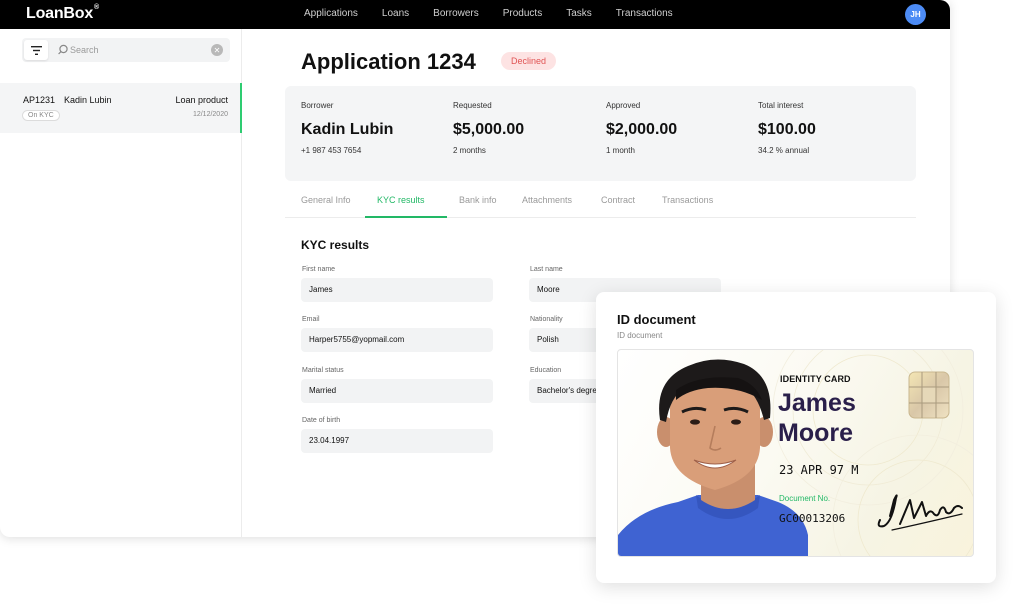 Image resolution: width=1024 pixels, height=612 pixels. I want to click on user-avatar: JH, so click(915, 14).